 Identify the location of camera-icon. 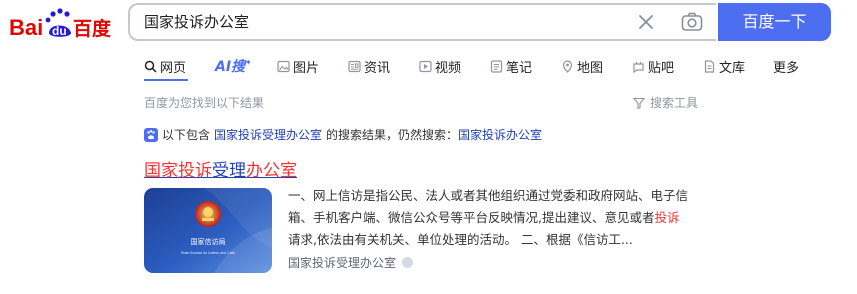
(692, 22).